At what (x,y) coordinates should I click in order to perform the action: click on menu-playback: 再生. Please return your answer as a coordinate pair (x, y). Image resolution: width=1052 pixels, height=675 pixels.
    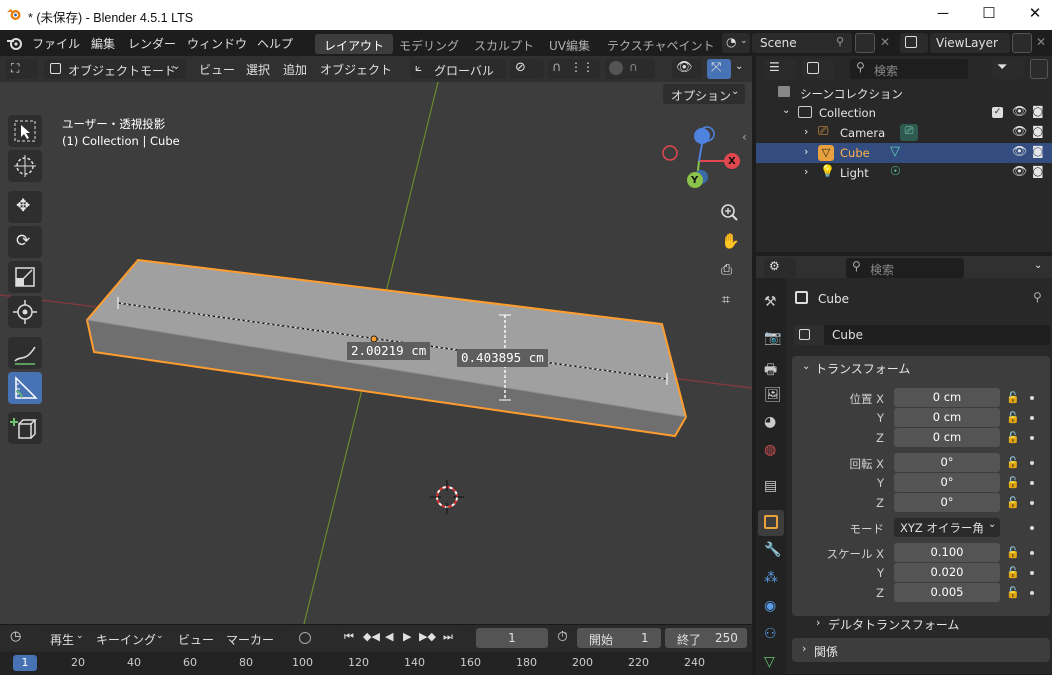
    Looking at the image, I should click on (62, 639).